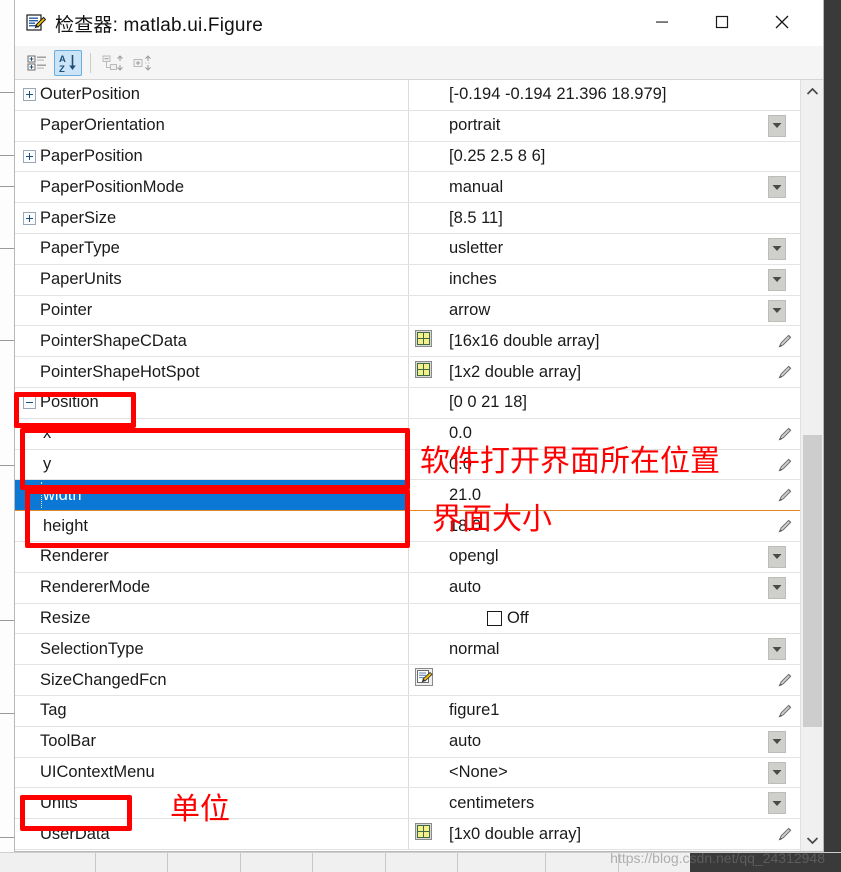 Image resolution: width=841 pixels, height=872 pixels. What do you see at coordinates (212, 556) in the screenshot?
I see `property-name-cell: Renderer` at bounding box center [212, 556].